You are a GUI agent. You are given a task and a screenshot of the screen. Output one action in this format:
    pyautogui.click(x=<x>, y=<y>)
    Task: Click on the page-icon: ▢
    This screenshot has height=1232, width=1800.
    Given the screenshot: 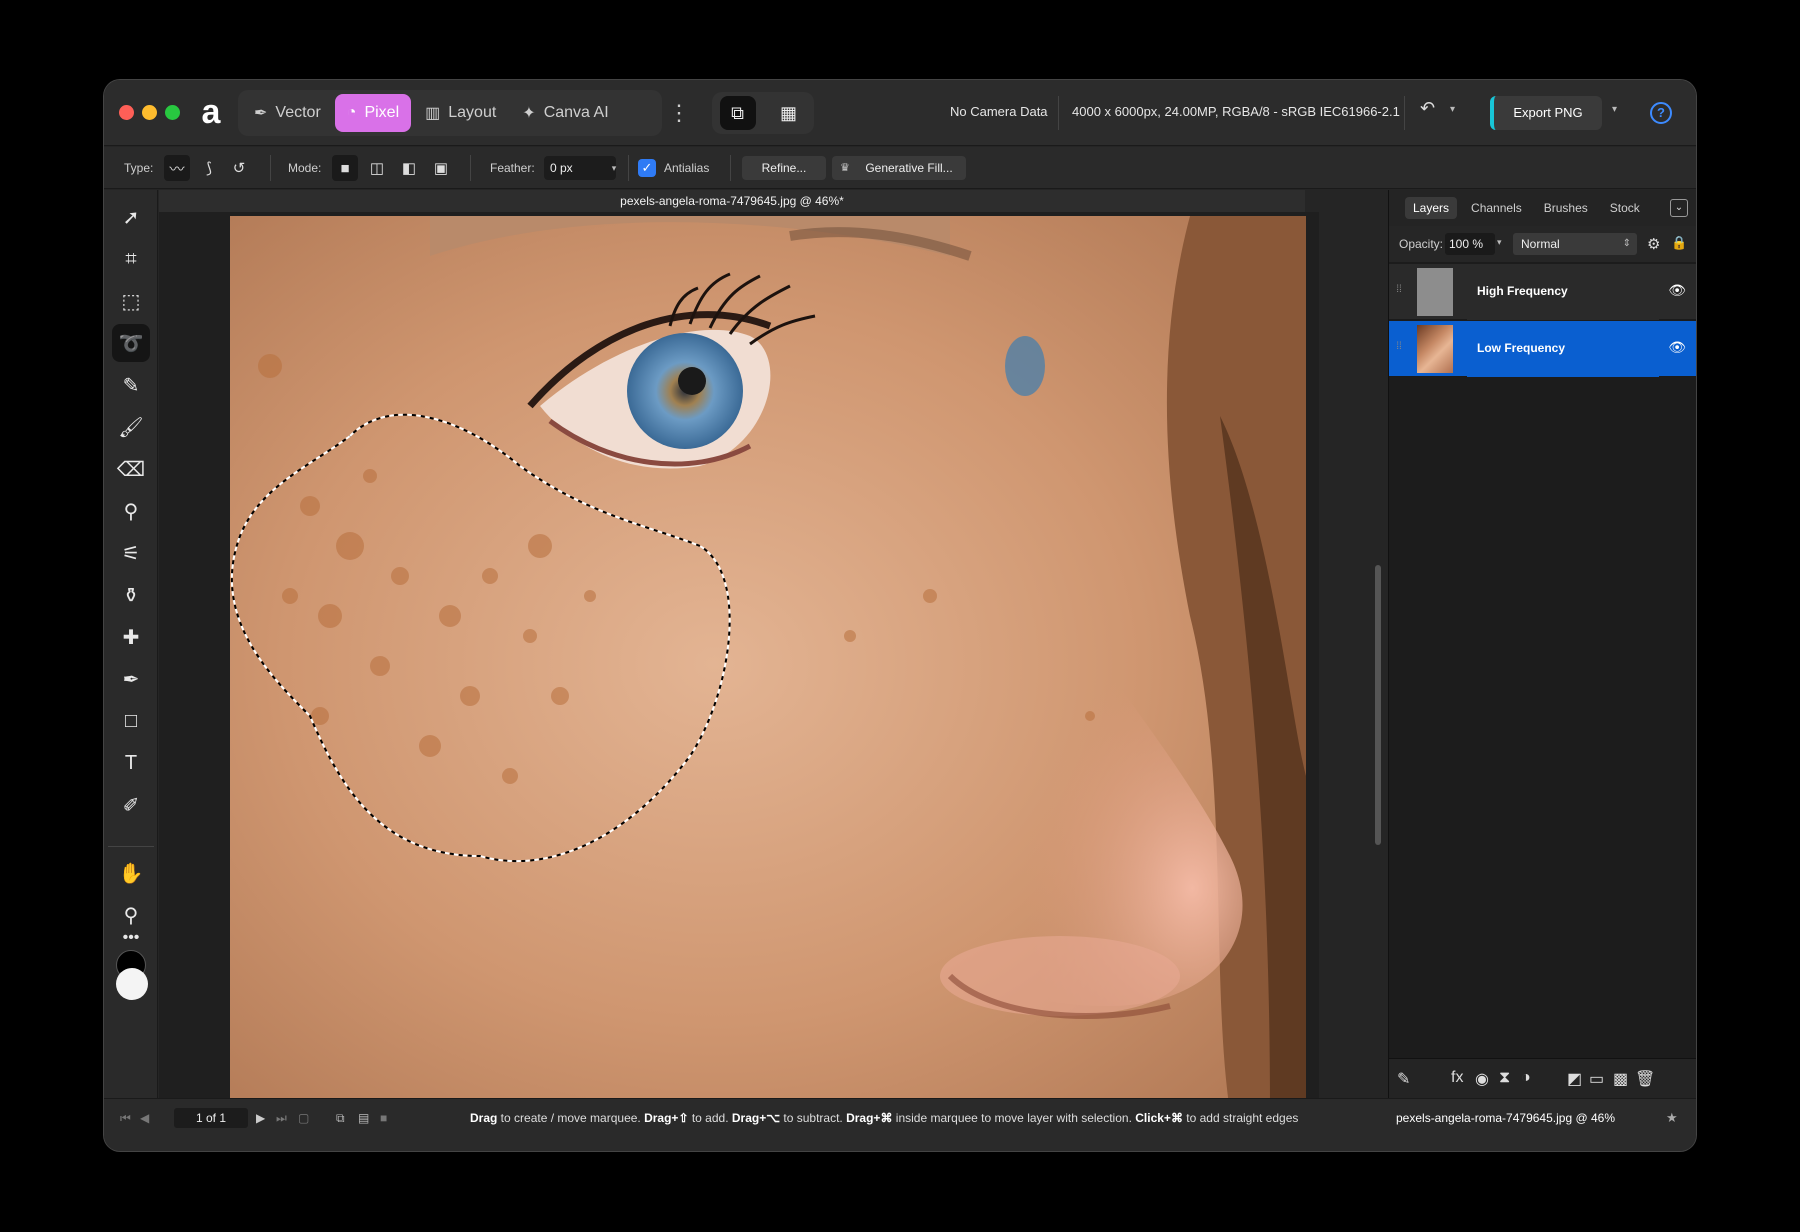 What is the action you would take?
    pyautogui.click(x=303, y=1118)
    